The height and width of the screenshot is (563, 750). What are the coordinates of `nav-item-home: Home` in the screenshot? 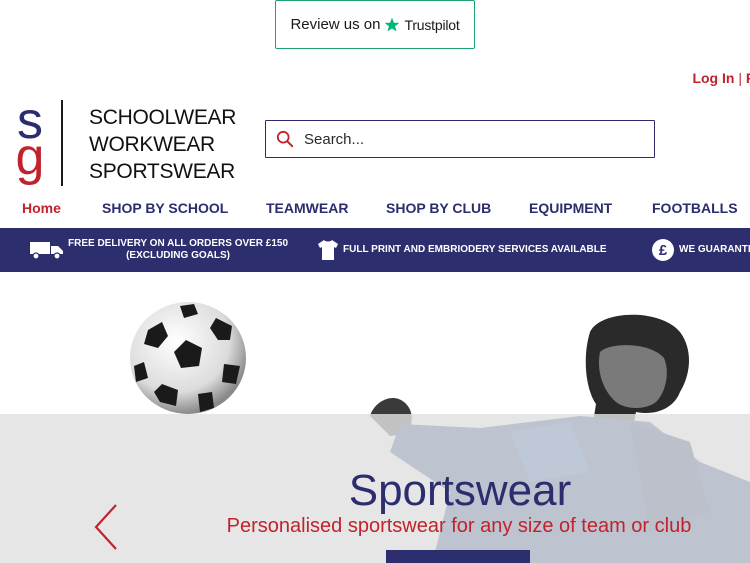 It's located at (41, 208).